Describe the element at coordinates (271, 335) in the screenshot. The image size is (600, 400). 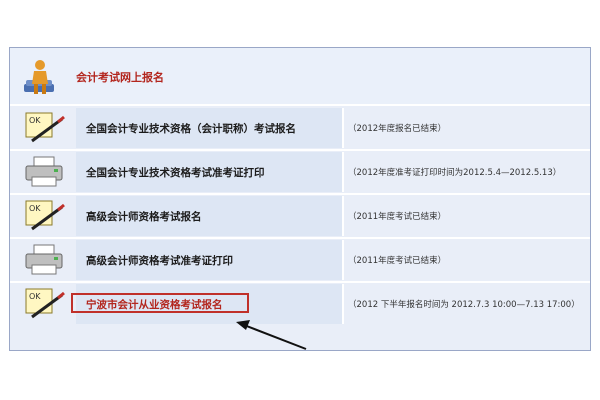
I see `pointer-arrow` at that location.